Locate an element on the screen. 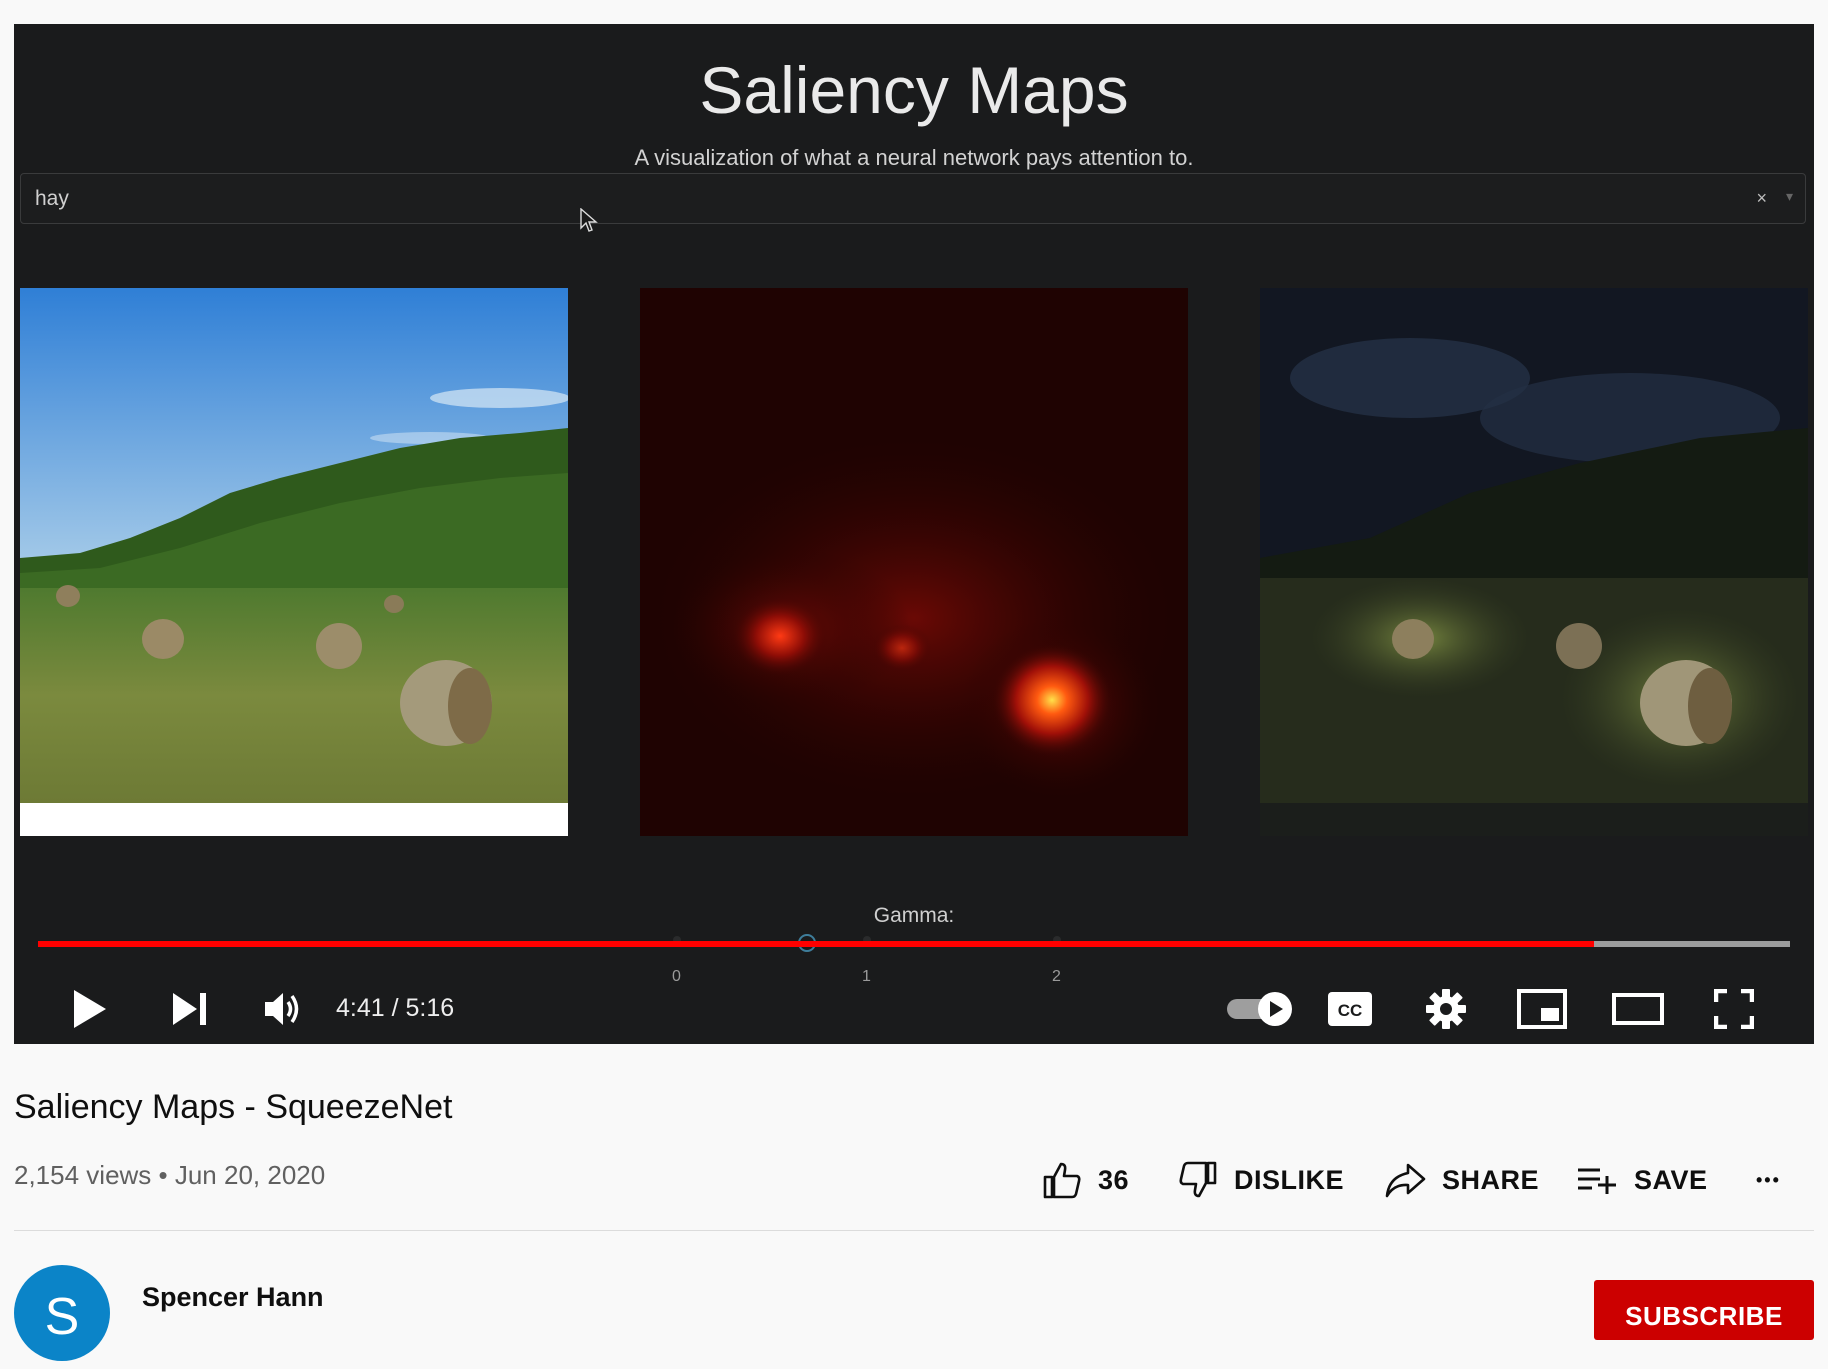 This screenshot has width=1828, height=1369. share-icon is located at coordinates (1405, 1180).